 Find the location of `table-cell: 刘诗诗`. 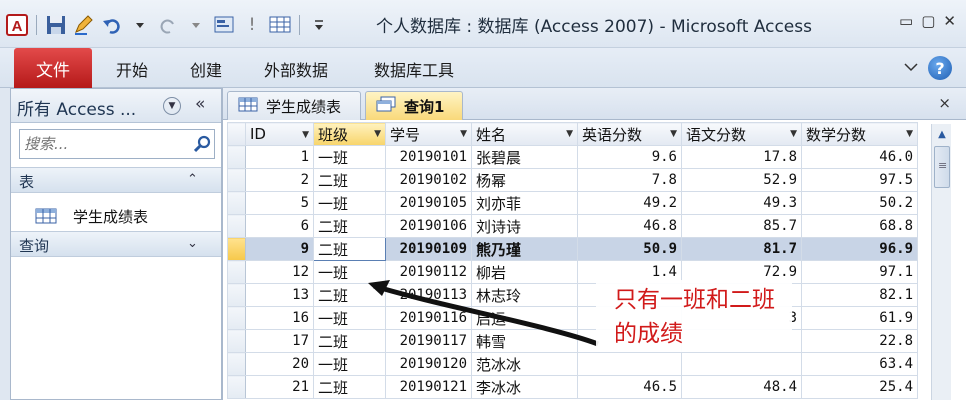

table-cell: 刘诗诗 is located at coordinates (524, 226).